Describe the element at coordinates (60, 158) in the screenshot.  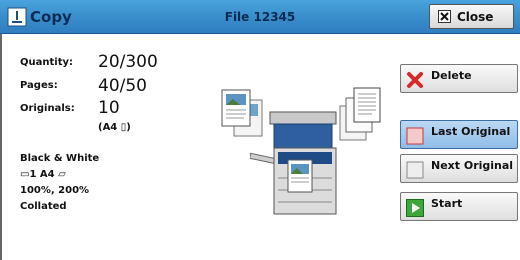
I see `color-mode: Black & White` at that location.